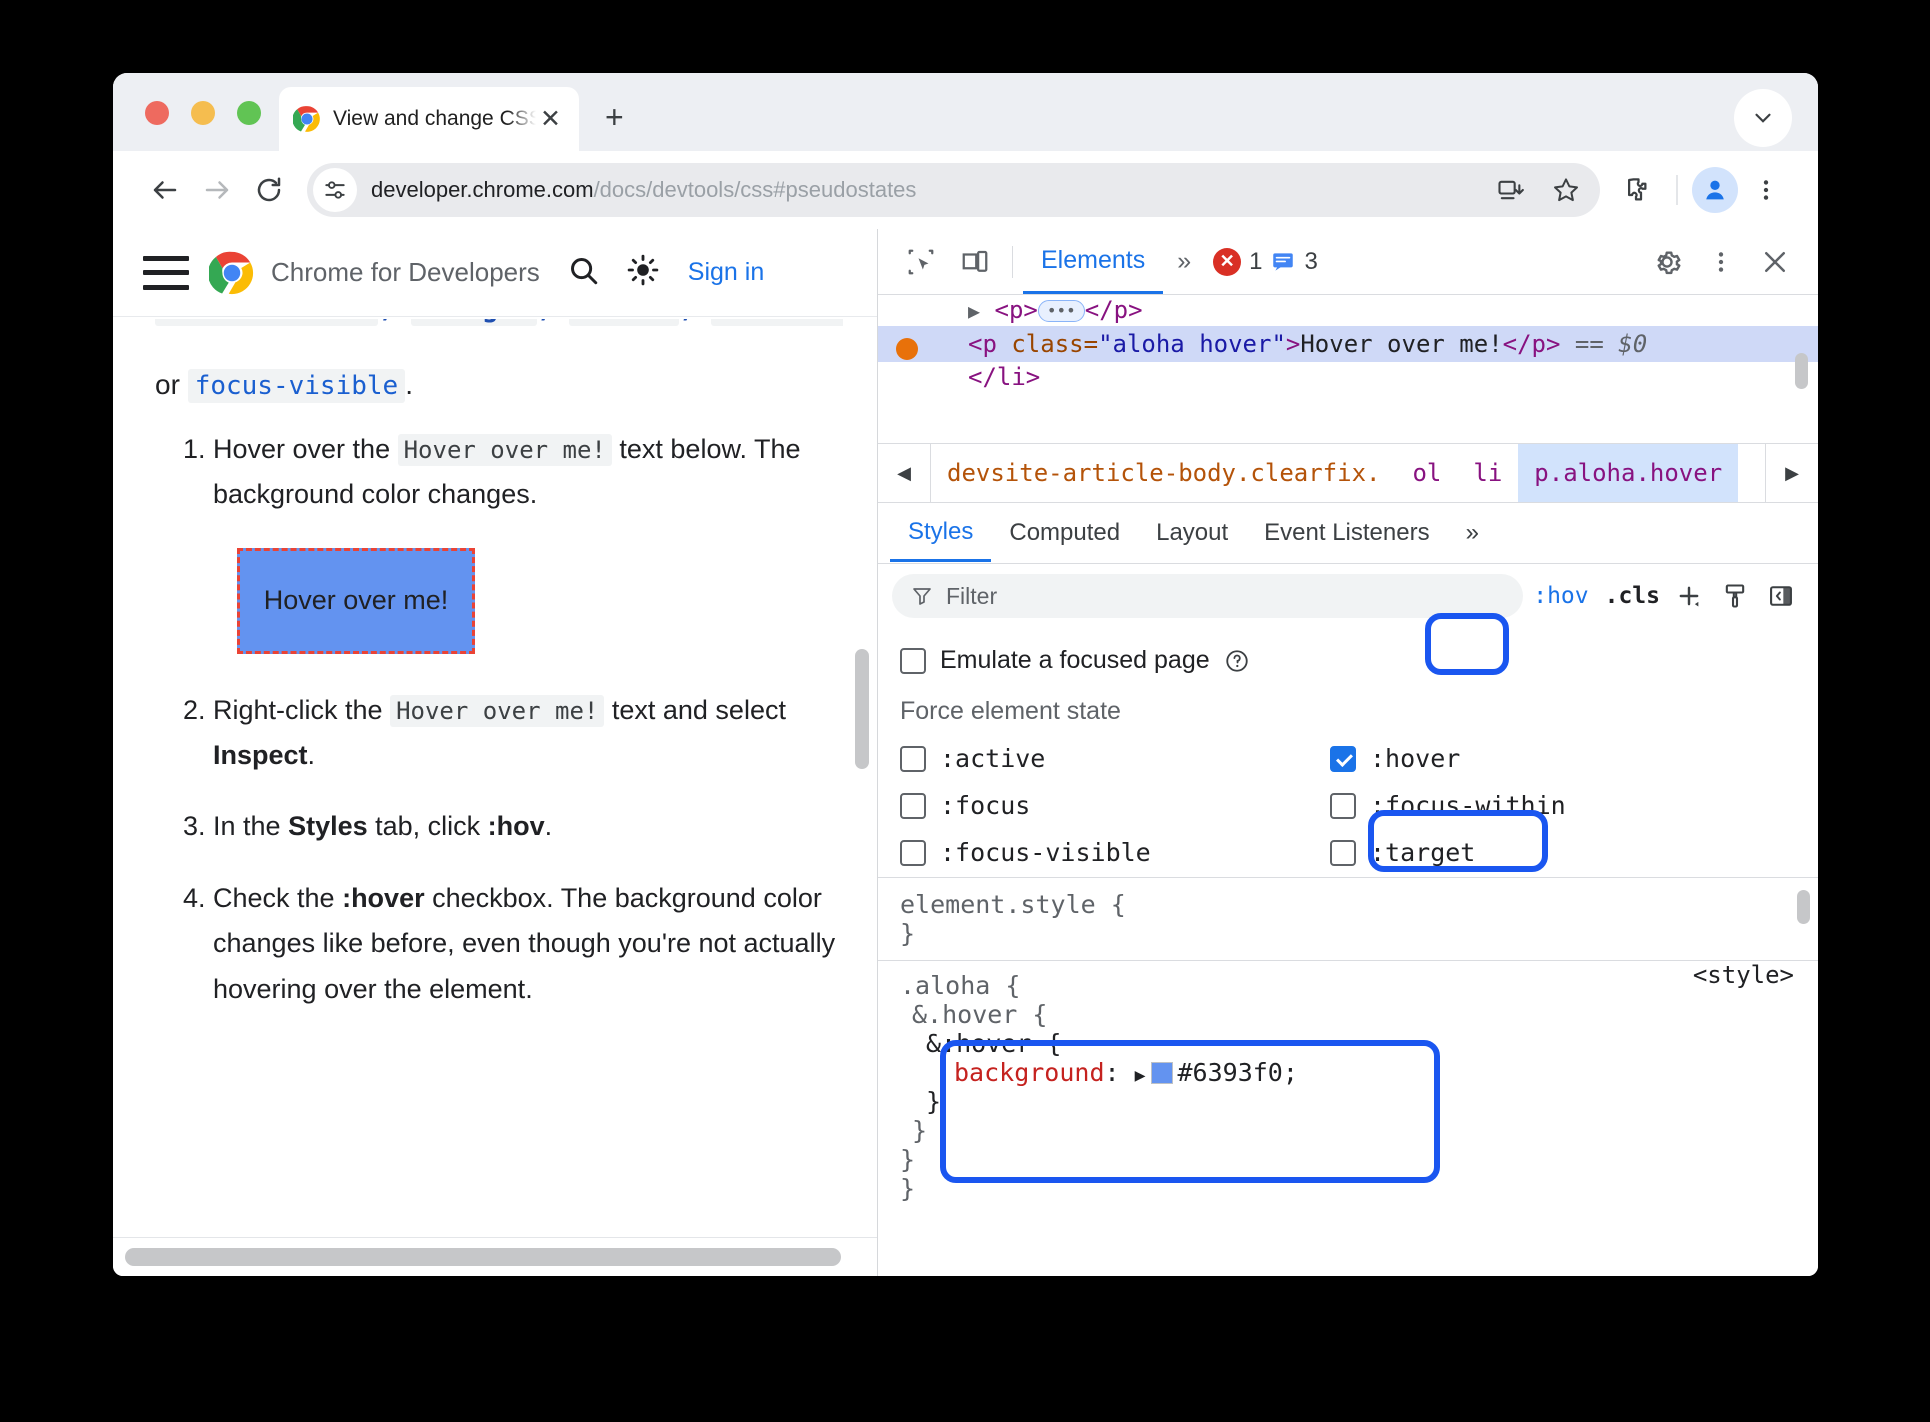  What do you see at coordinates (1064, 533) in the screenshot?
I see `tab-computed: Computed` at bounding box center [1064, 533].